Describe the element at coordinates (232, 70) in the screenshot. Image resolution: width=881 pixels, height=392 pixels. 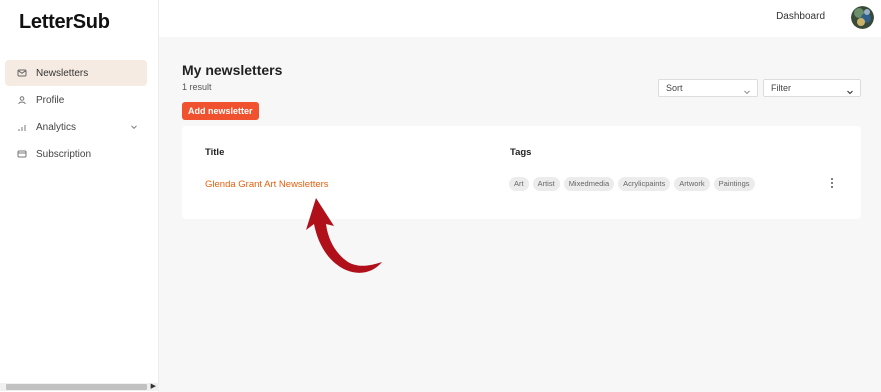
I see `page-title: My newsletters` at that location.